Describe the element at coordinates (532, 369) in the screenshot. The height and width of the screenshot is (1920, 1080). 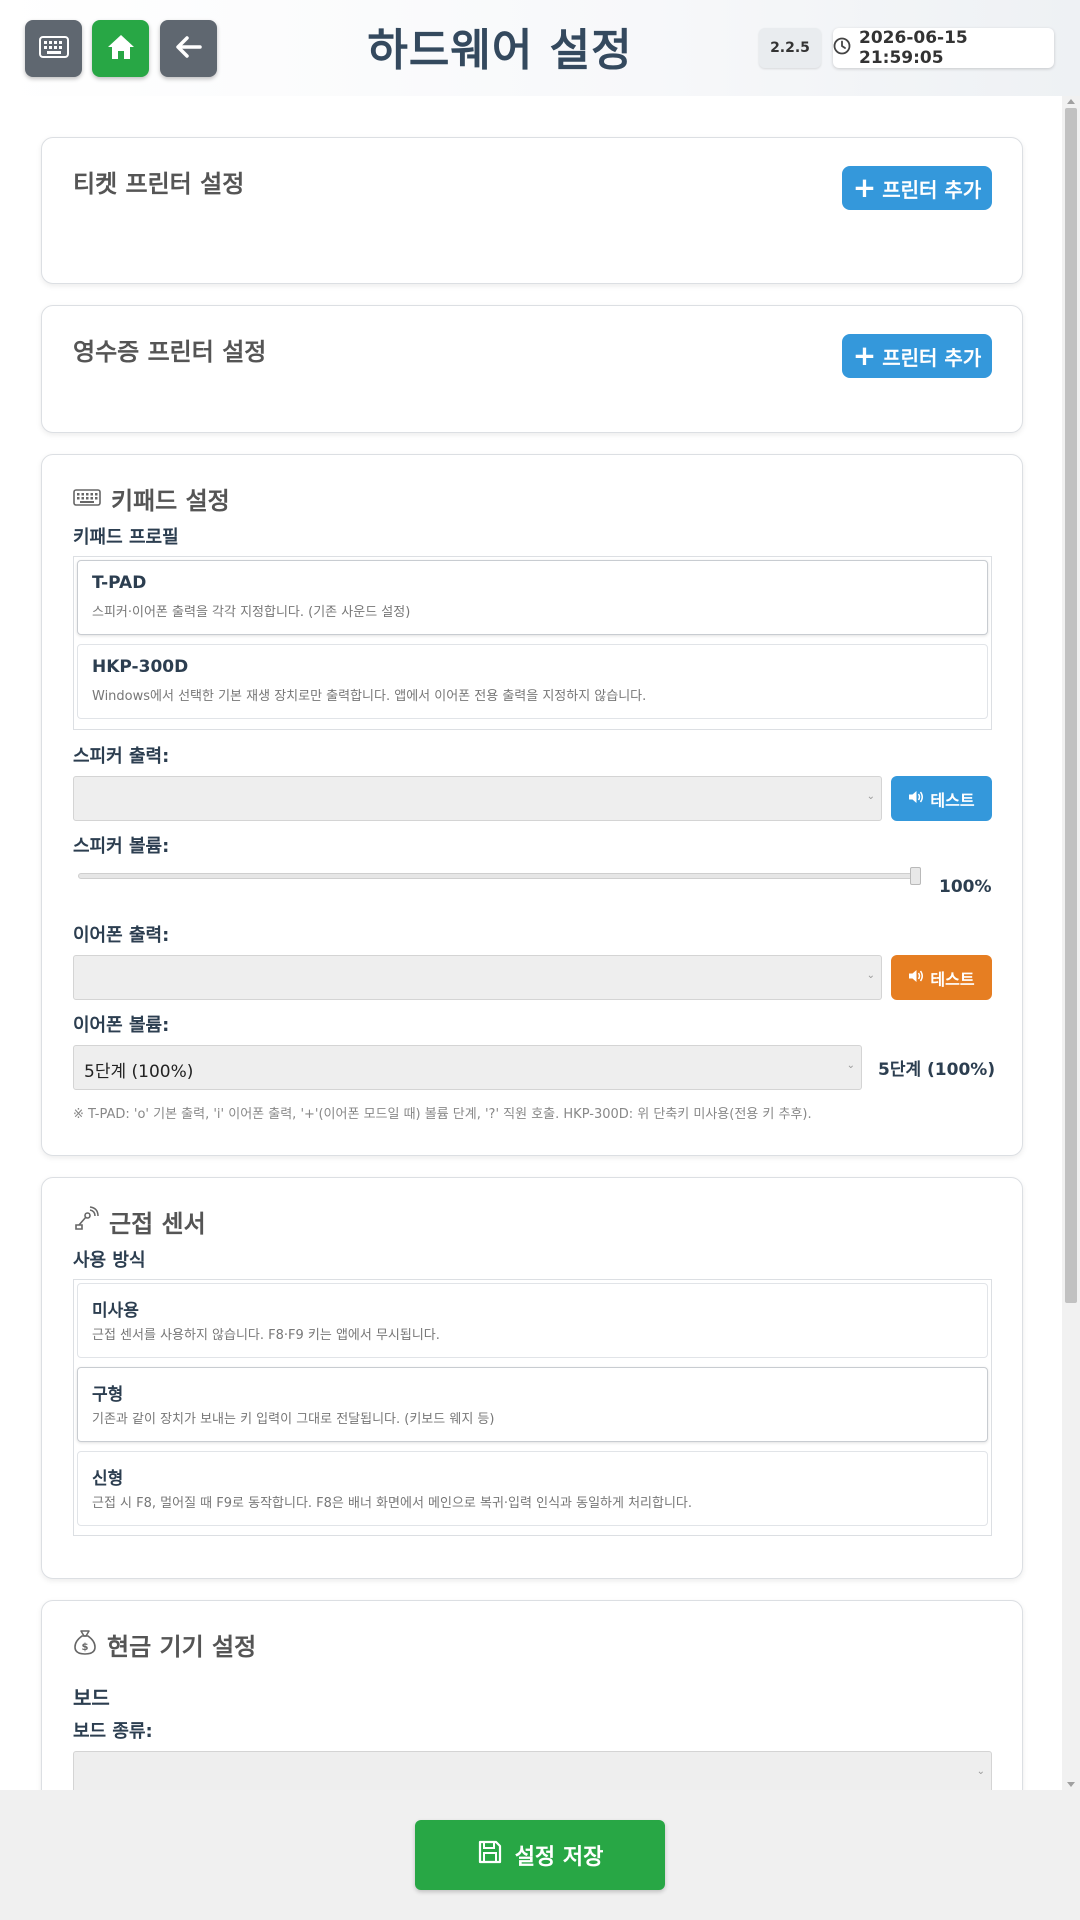
I see `receipt-printer-card: 영수증 프린터 설정 + 프린터 추가` at that location.